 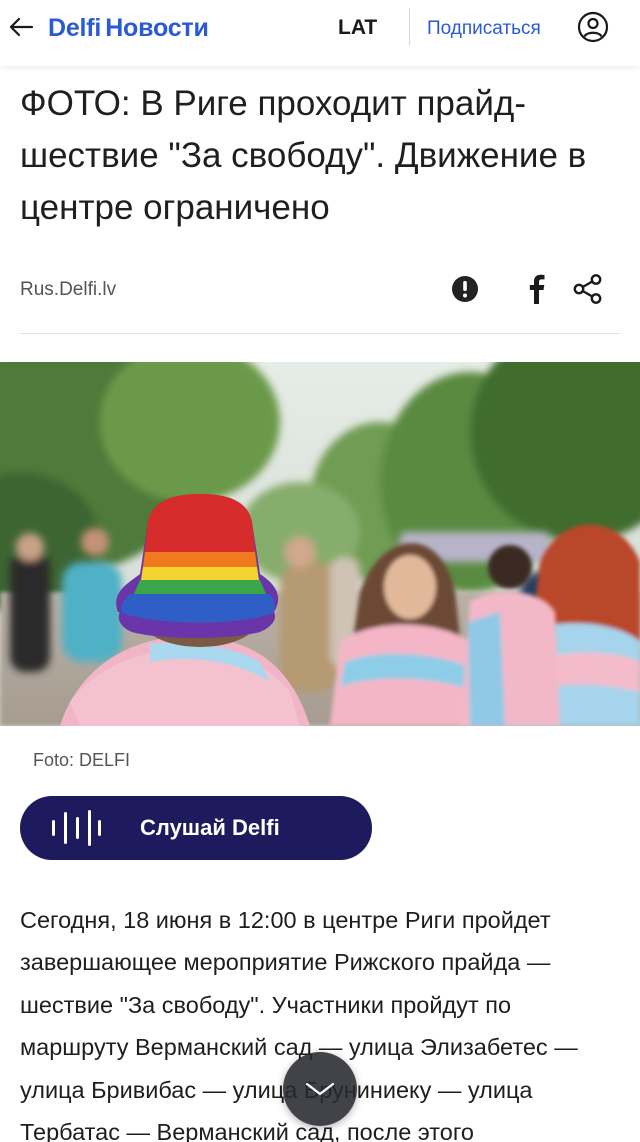 I want to click on header-divider, so click(x=409, y=27).